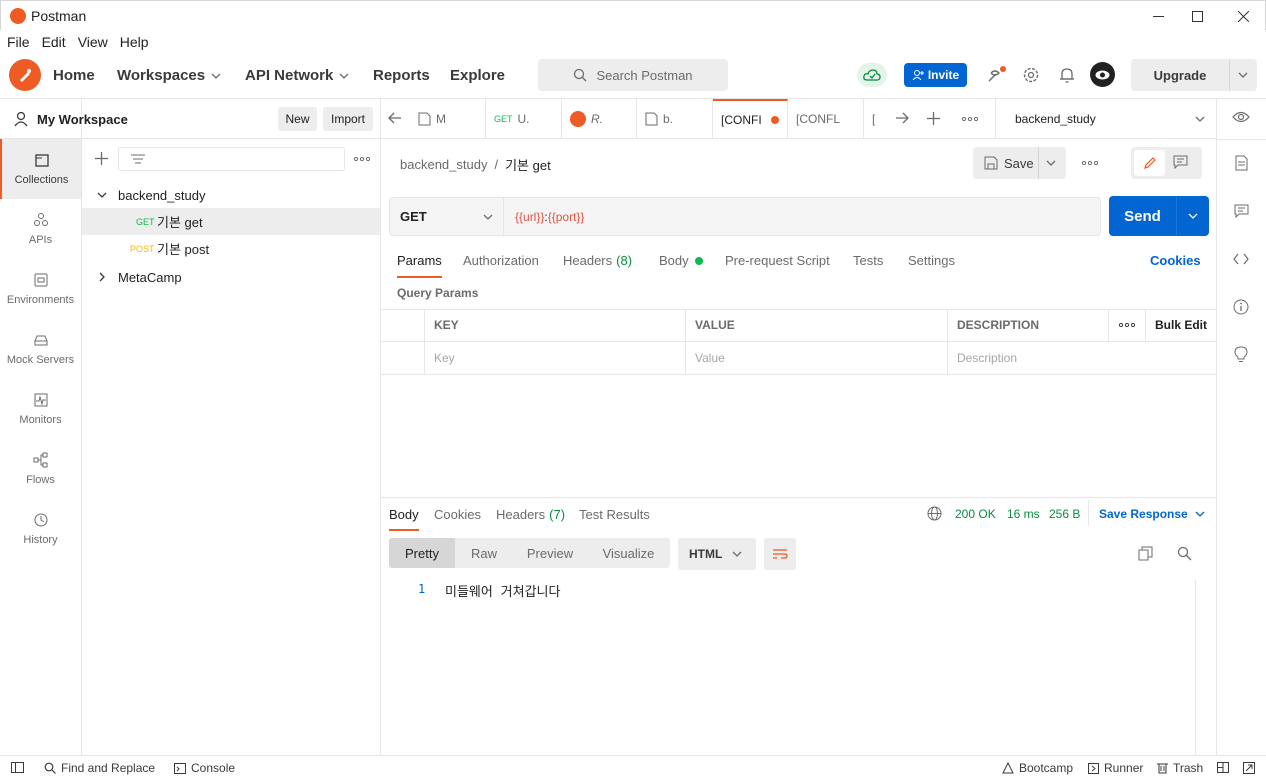 The height and width of the screenshot is (781, 1266). I want to click on toggle-sidebar-icon, so click(17, 767).